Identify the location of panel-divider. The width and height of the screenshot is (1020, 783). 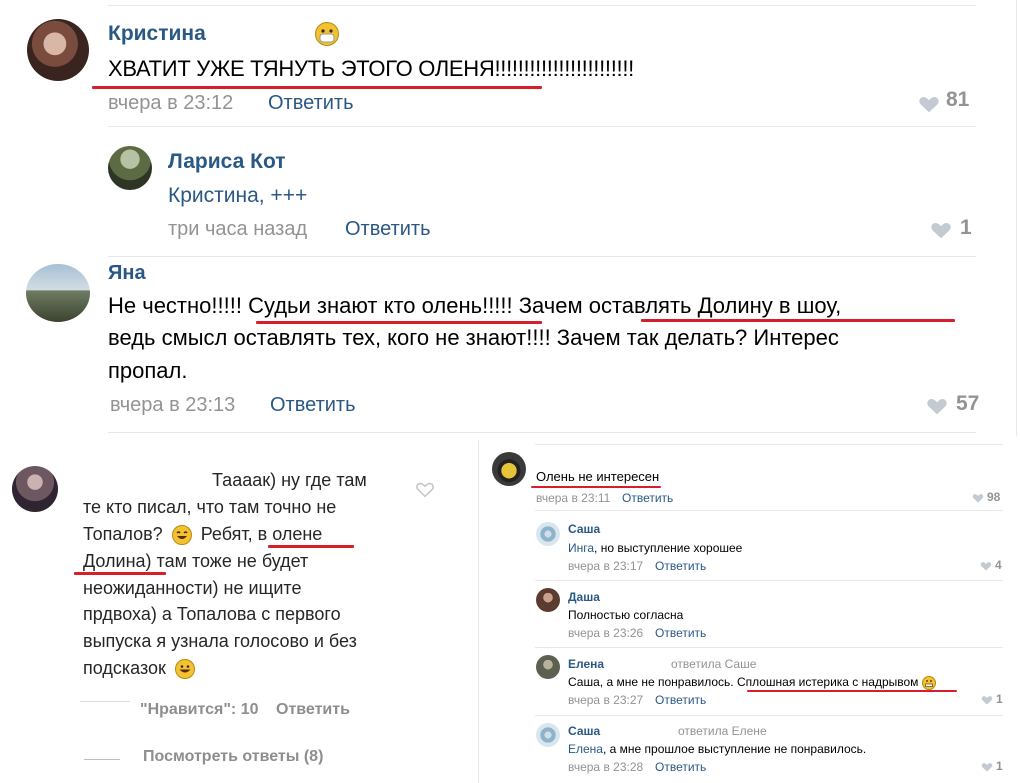
(478, 611).